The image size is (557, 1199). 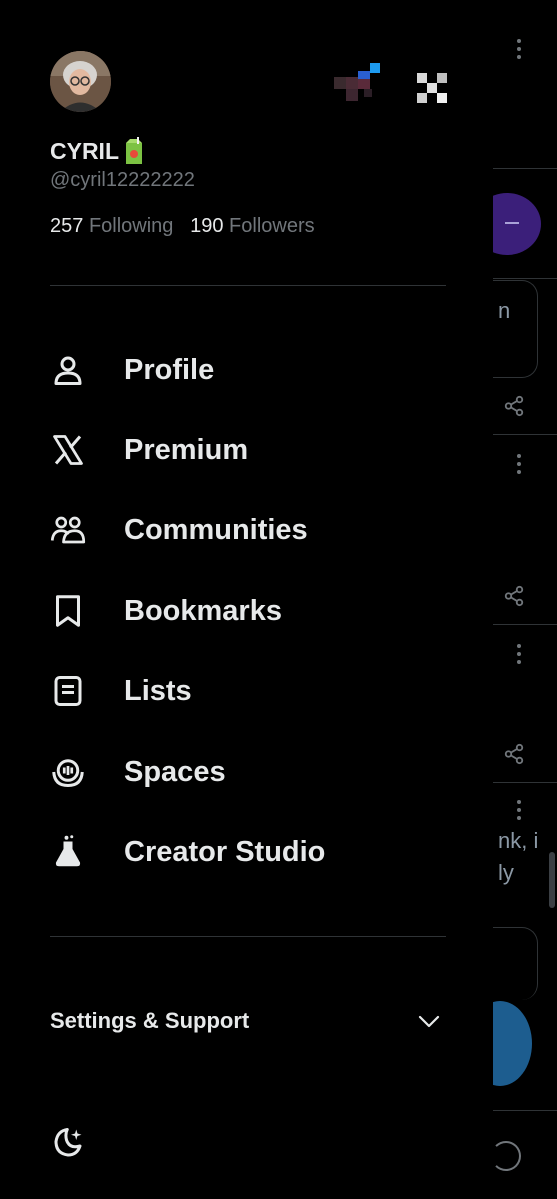 I want to click on settings-support-toggle: Settings & Support, so click(x=248, y=1021).